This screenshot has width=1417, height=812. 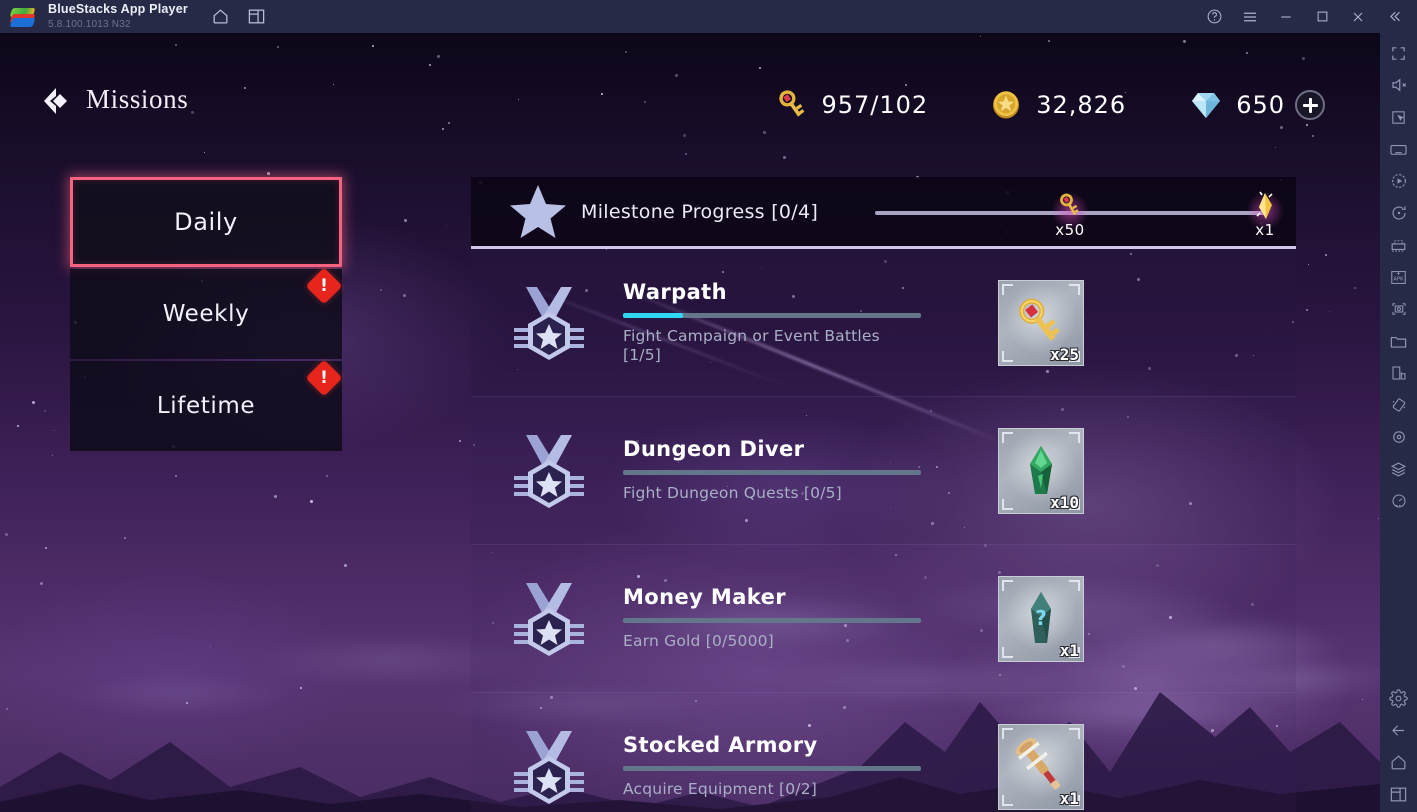 What do you see at coordinates (653, 315) in the screenshot?
I see `mission-progress-fill` at bounding box center [653, 315].